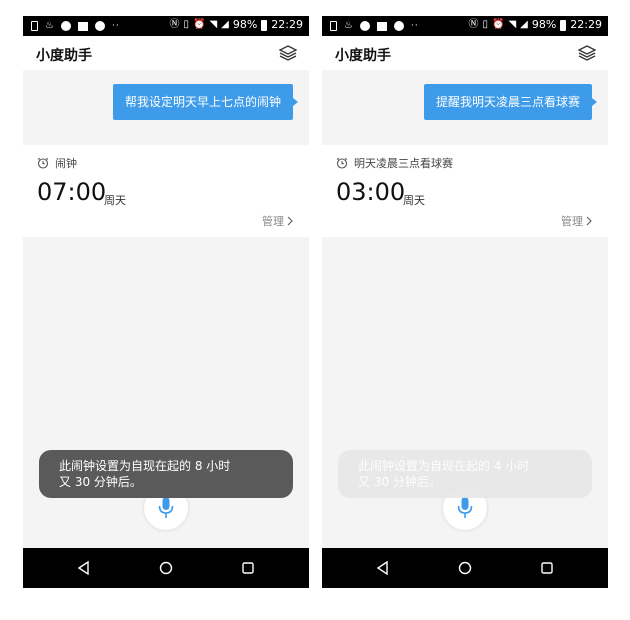 The width and height of the screenshot is (630, 620). What do you see at coordinates (166, 191) in the screenshot?
I see `alarm-card: 闹钟 07:00 周天 管理` at bounding box center [166, 191].